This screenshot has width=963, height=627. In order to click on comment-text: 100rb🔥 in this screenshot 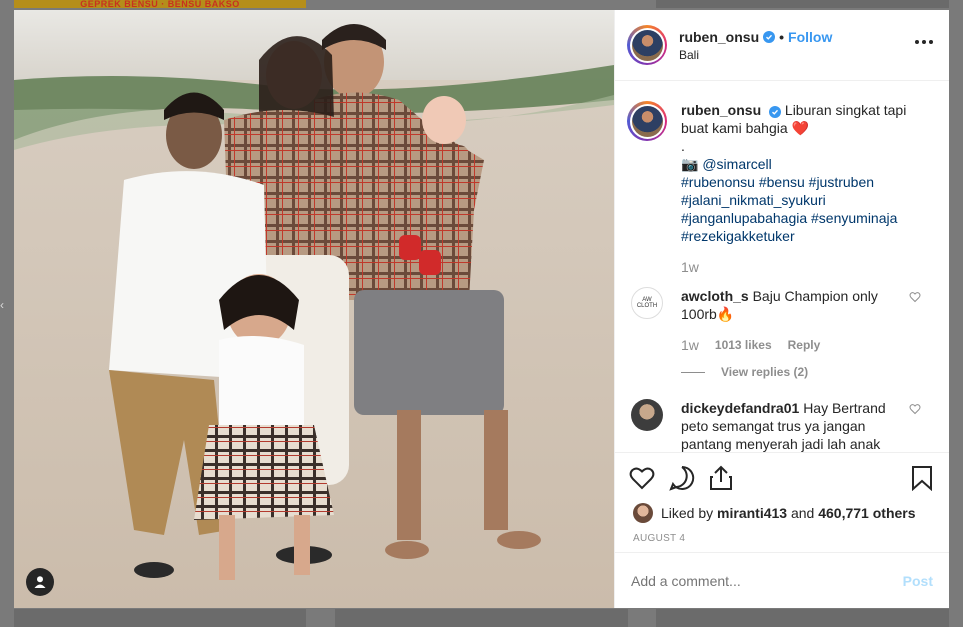, I will do `click(708, 314)`.